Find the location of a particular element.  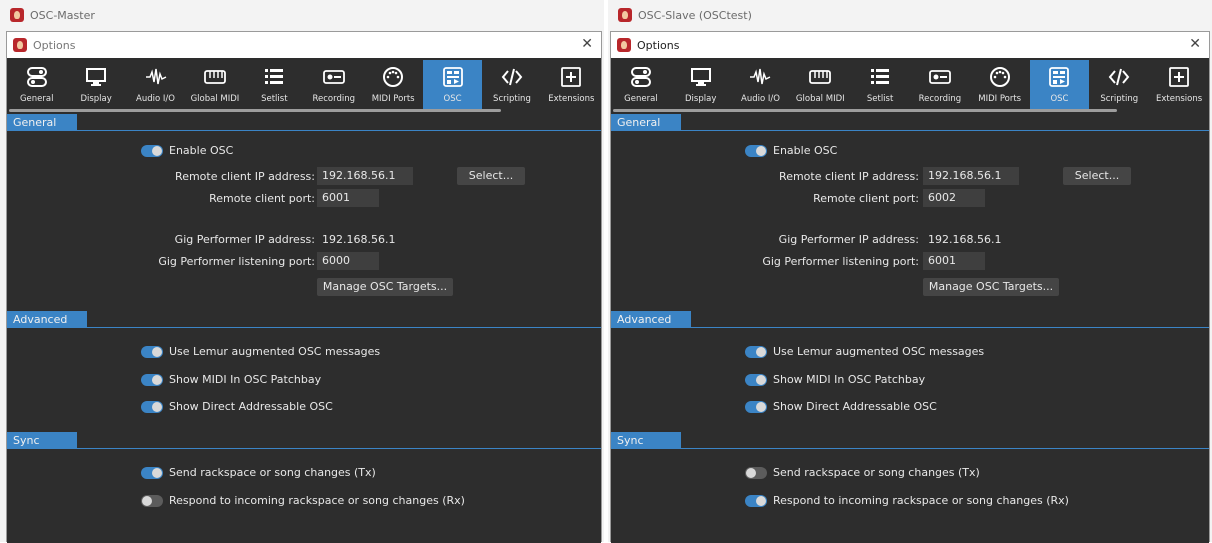

window-titlebar: OSC-Slave (OSCtest) is located at coordinates (910, 15).